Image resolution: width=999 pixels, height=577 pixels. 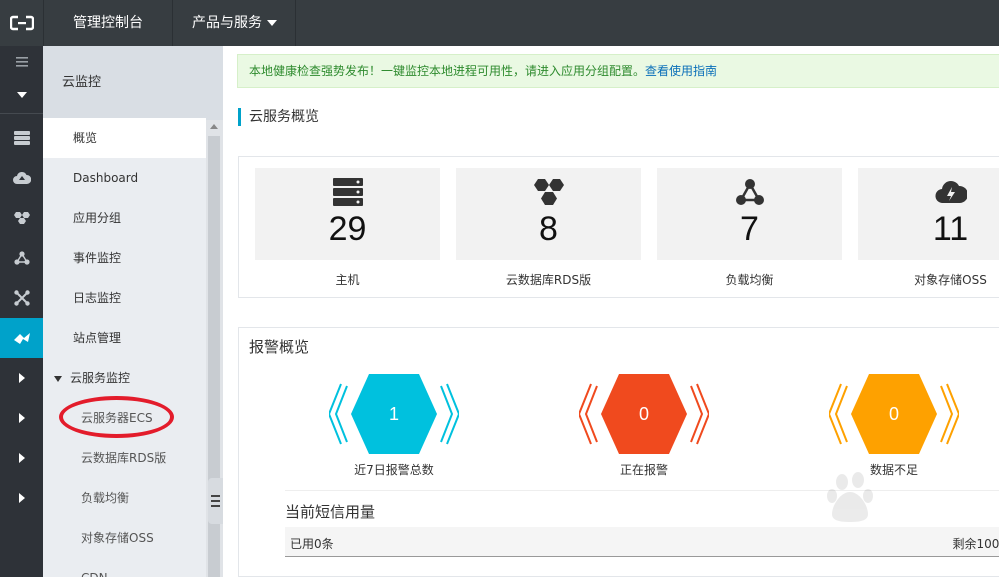 I want to click on usage-guide-link: 查看使用指南, so click(x=681, y=71).